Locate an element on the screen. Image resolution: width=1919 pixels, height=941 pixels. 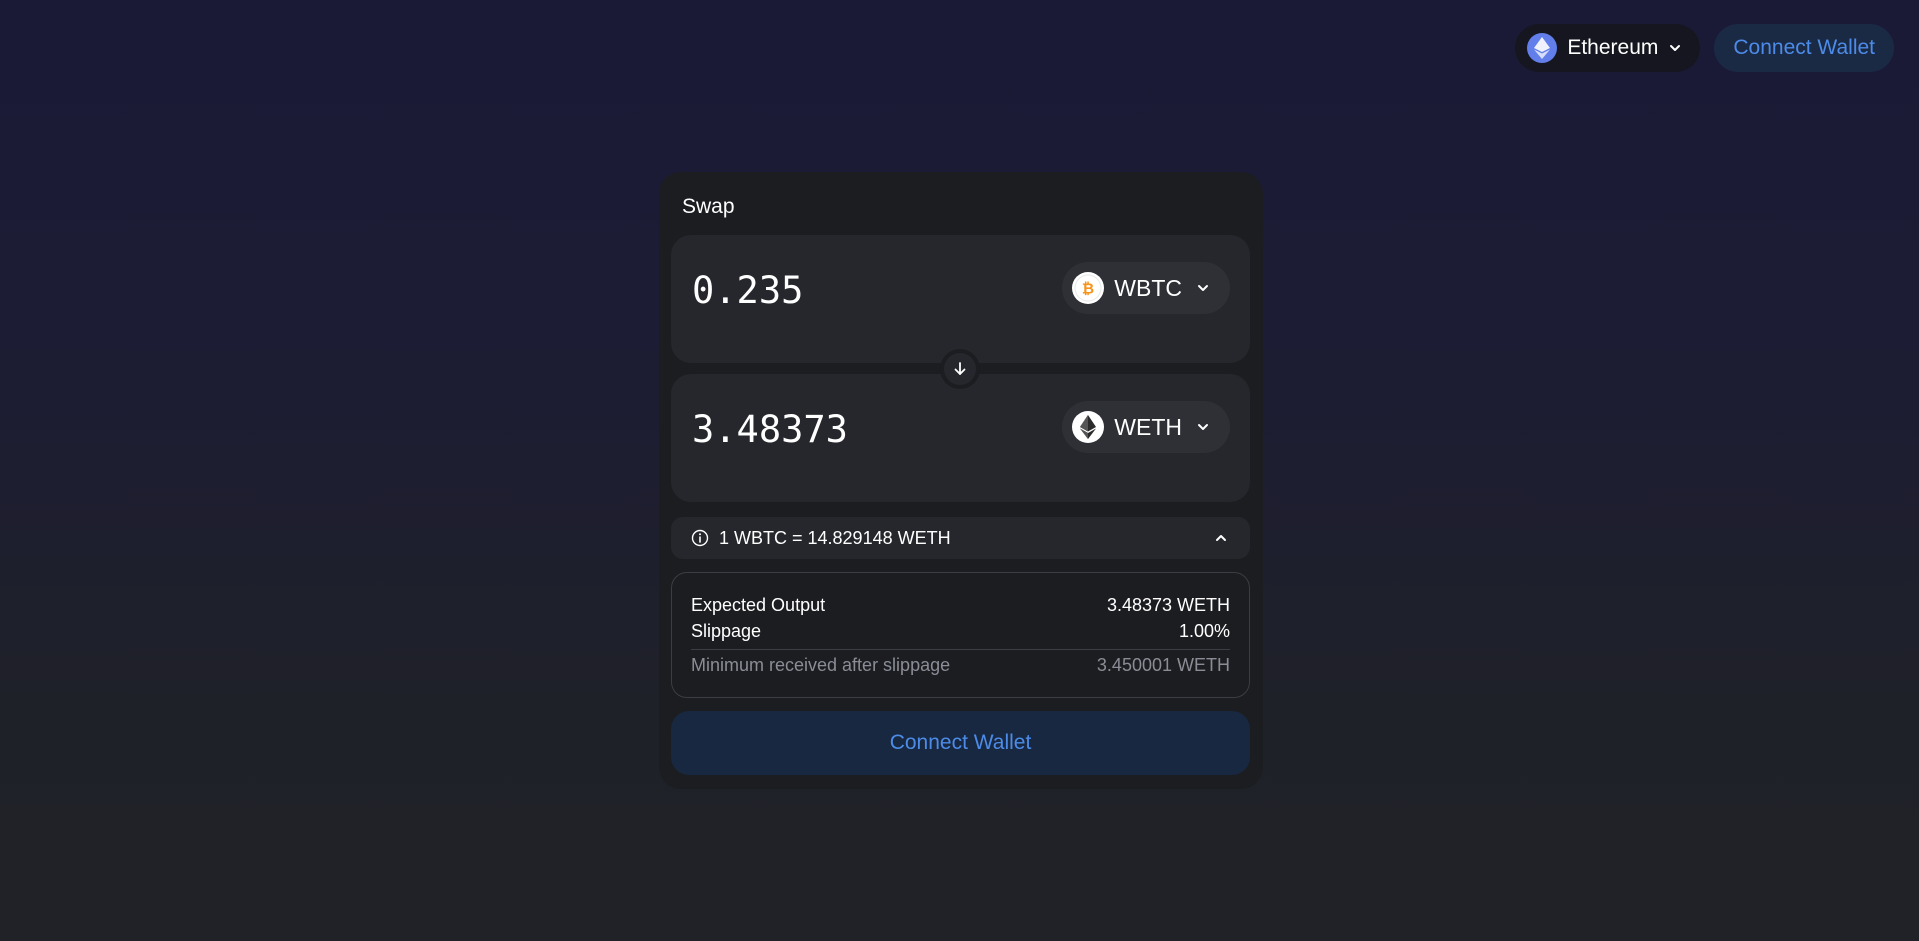
expected-output-value: 3.48373 WETH is located at coordinates (1168, 605).